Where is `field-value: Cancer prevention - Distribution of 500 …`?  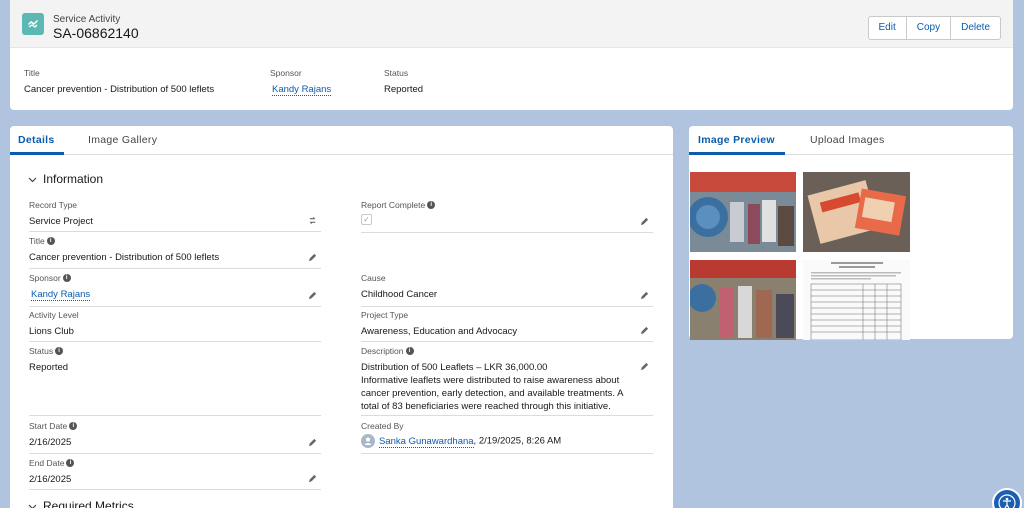
field-value: Cancer prevention - Distribution of 500 … is located at coordinates (124, 257).